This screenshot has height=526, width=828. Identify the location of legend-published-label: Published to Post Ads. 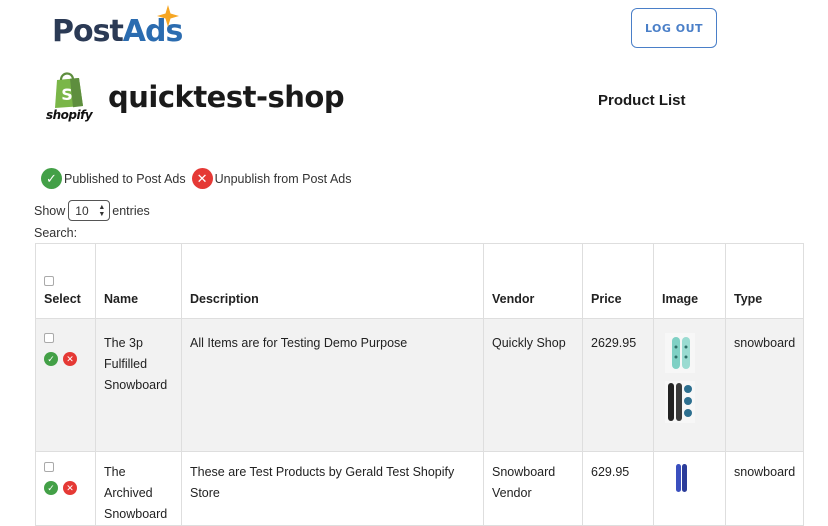
(125, 178).